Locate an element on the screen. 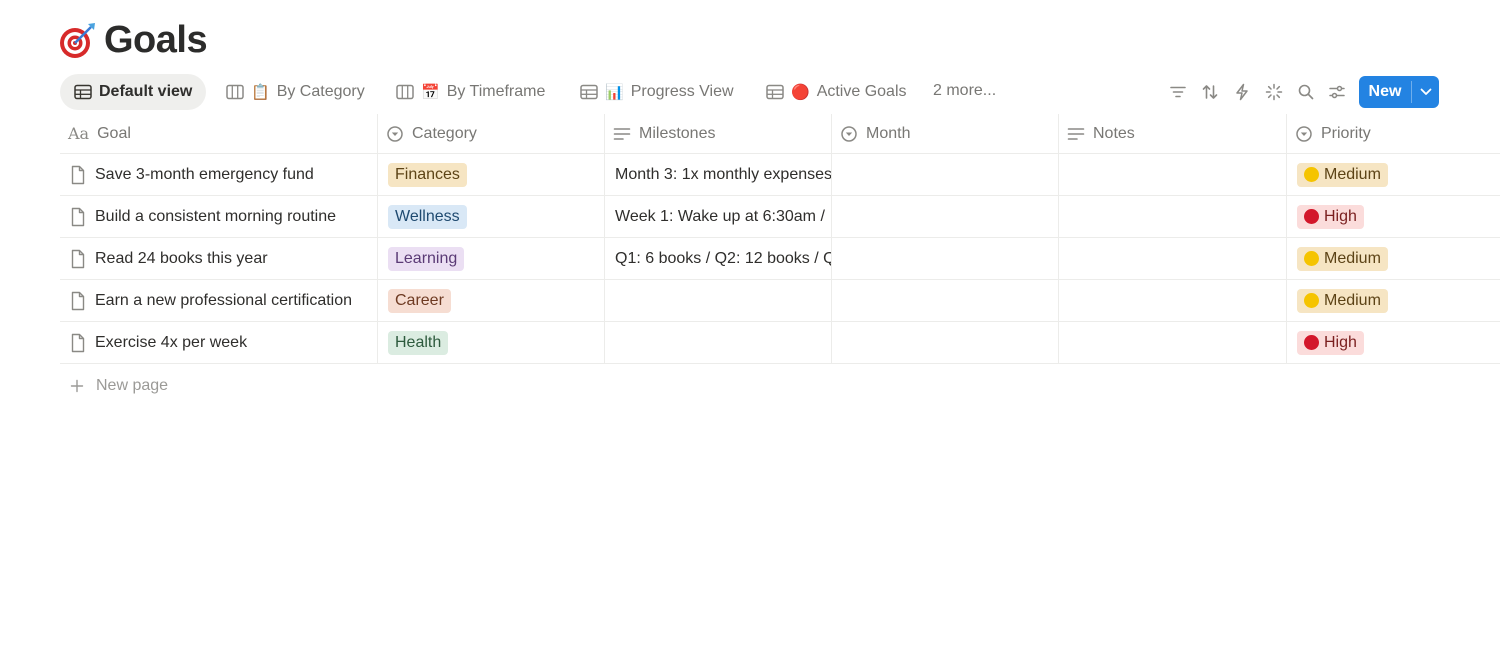  milestones-text: Week 1: Wake up at 6:30am / is located at coordinates (720, 216).